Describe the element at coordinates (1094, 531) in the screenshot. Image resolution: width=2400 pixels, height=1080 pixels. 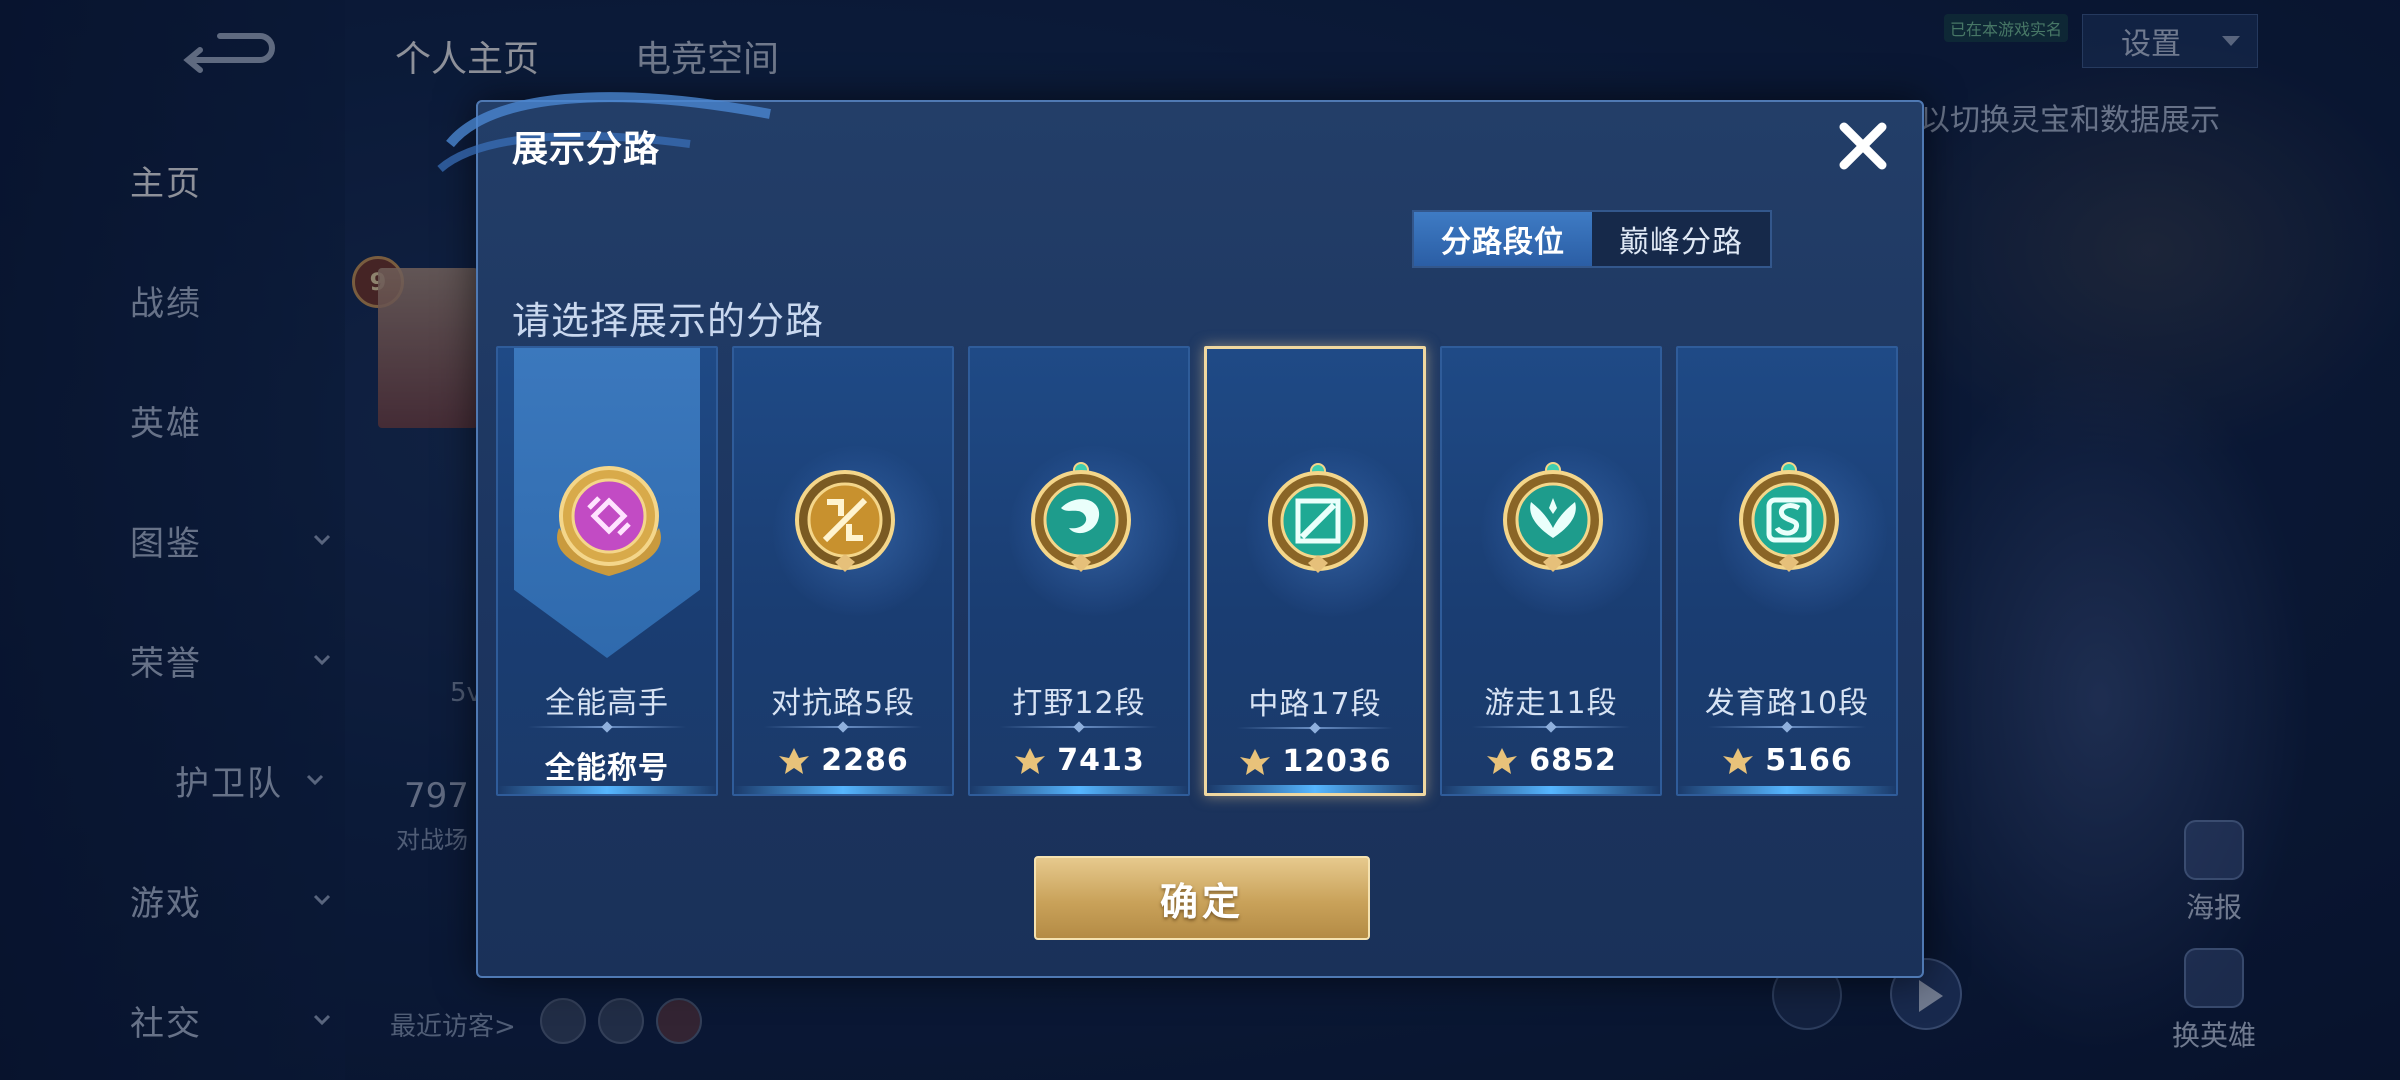
I see `jungle-badge-icon` at that location.